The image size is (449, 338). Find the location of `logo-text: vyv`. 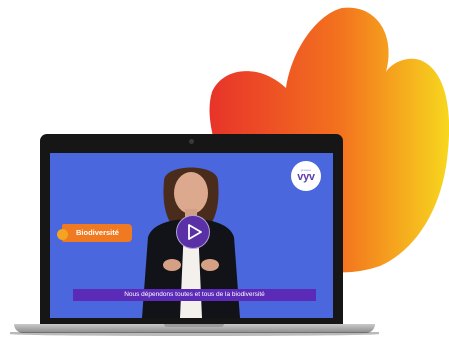

logo-text: vyv is located at coordinates (306, 177).